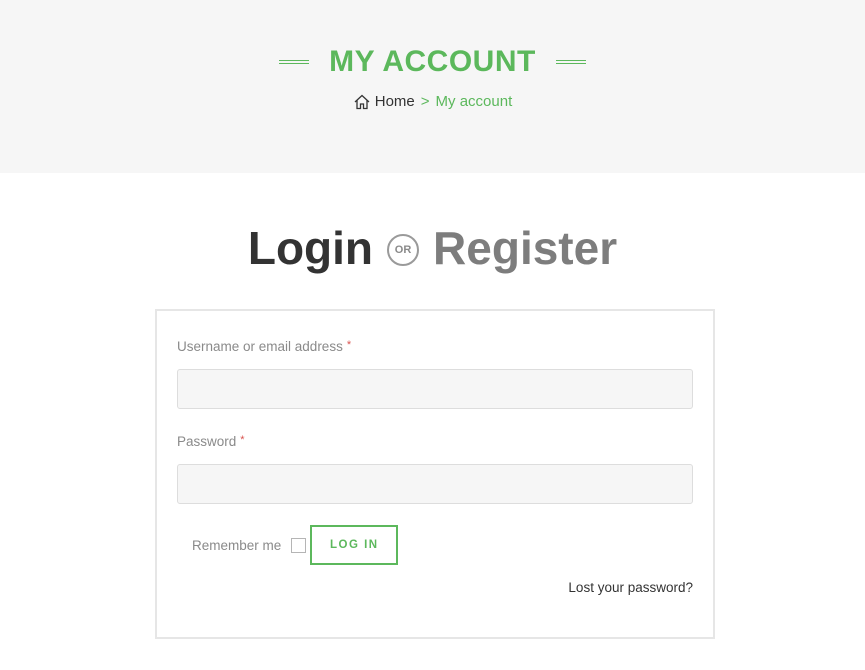 Image resolution: width=865 pixels, height=670 pixels. I want to click on title-decoration-right, so click(570, 62).